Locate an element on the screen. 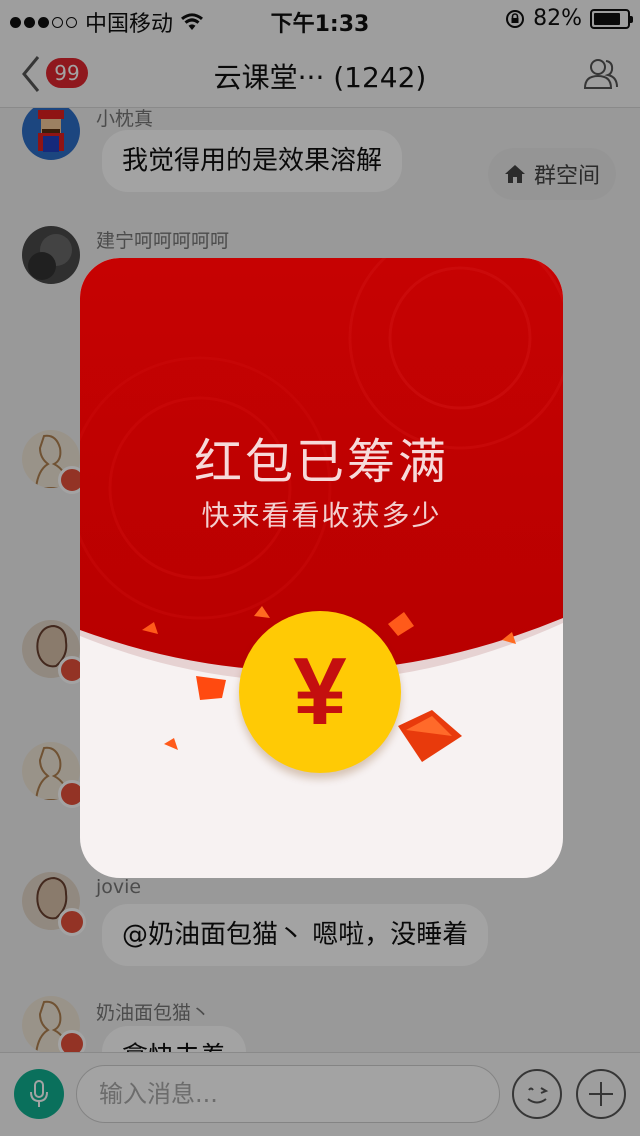 The height and width of the screenshot is (1136, 640). red-packet-title: 红包已筹满 is located at coordinates (321, 462).